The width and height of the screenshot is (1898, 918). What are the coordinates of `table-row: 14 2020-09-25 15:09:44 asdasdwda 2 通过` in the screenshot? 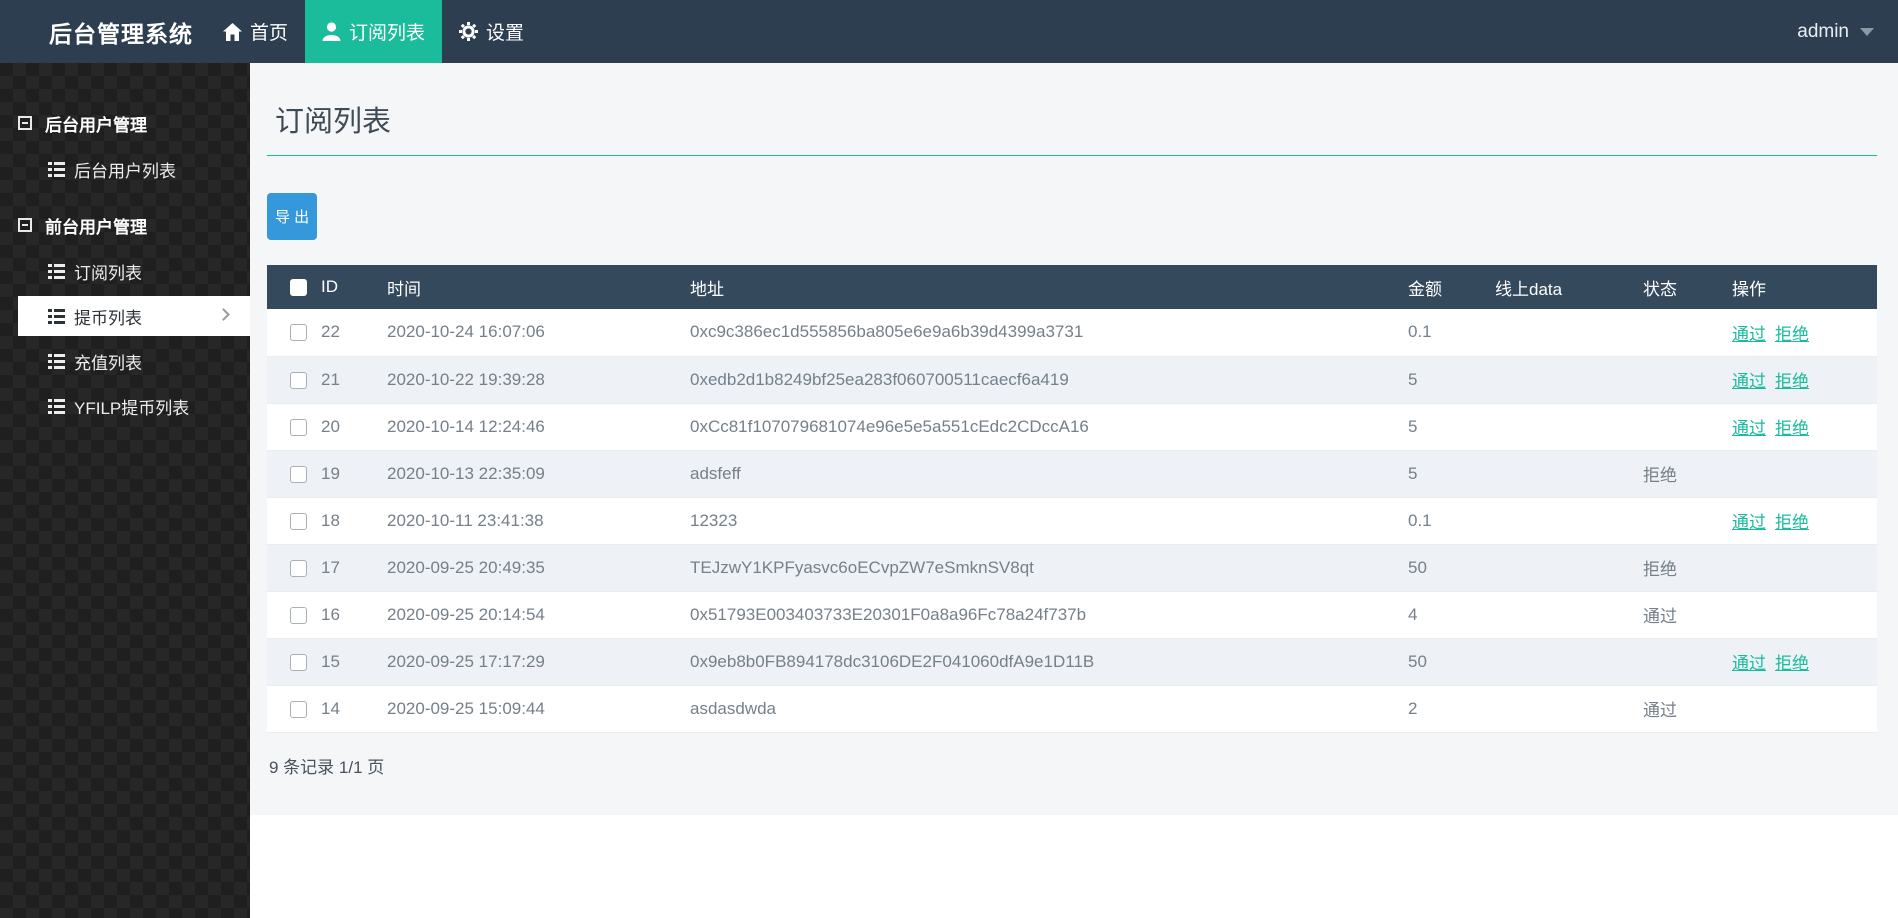 It's located at (1072, 709).